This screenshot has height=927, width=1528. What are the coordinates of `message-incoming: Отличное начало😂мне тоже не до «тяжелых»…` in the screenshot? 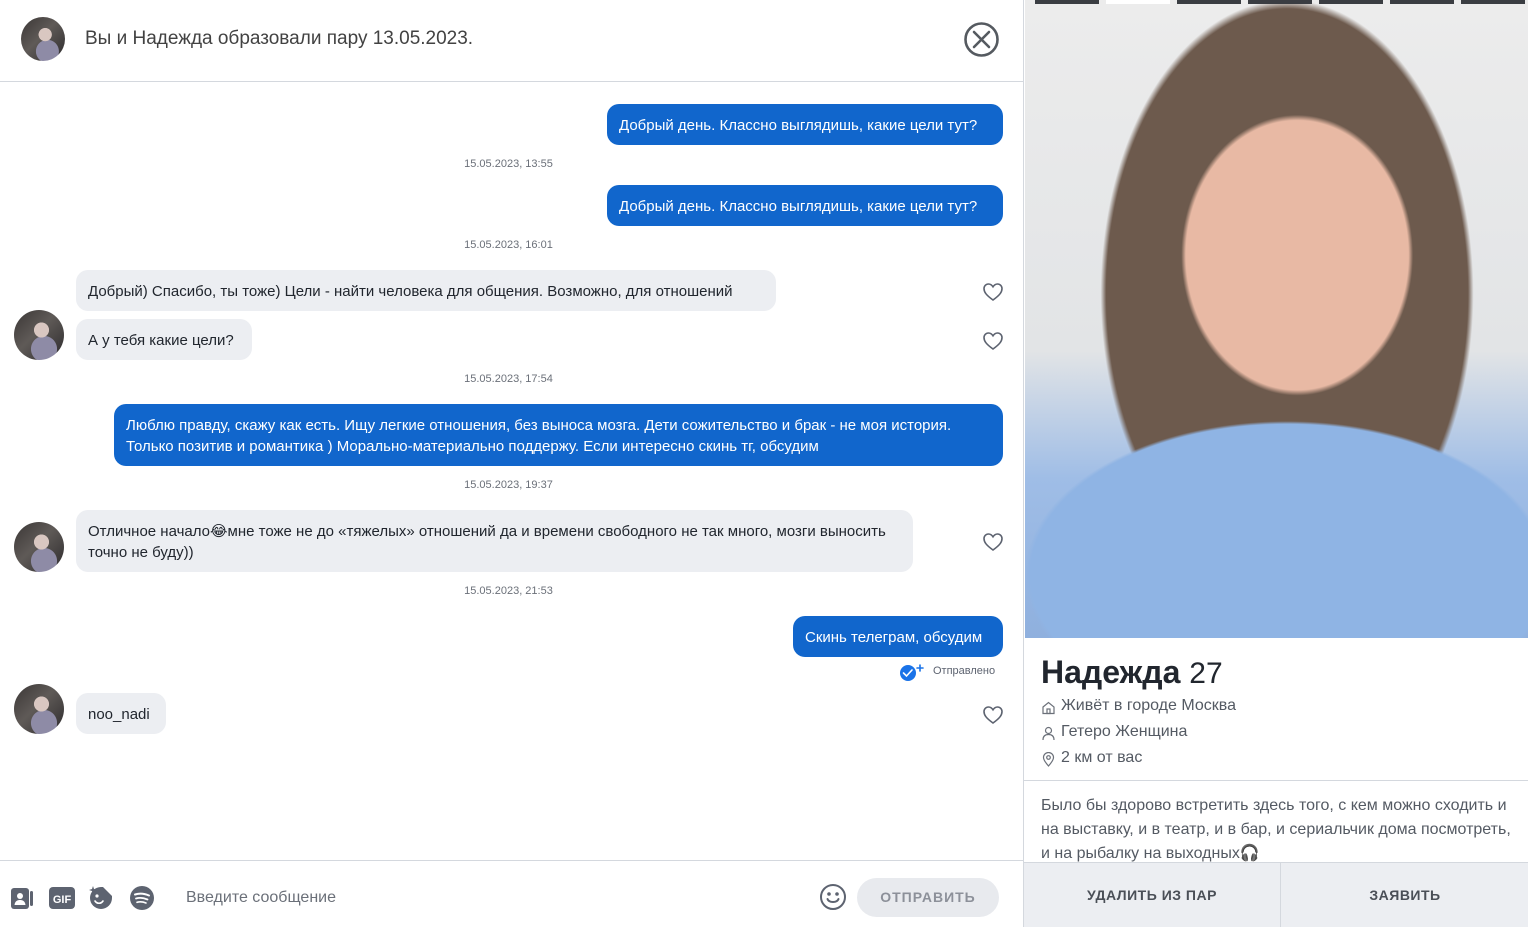 It's located at (494, 541).